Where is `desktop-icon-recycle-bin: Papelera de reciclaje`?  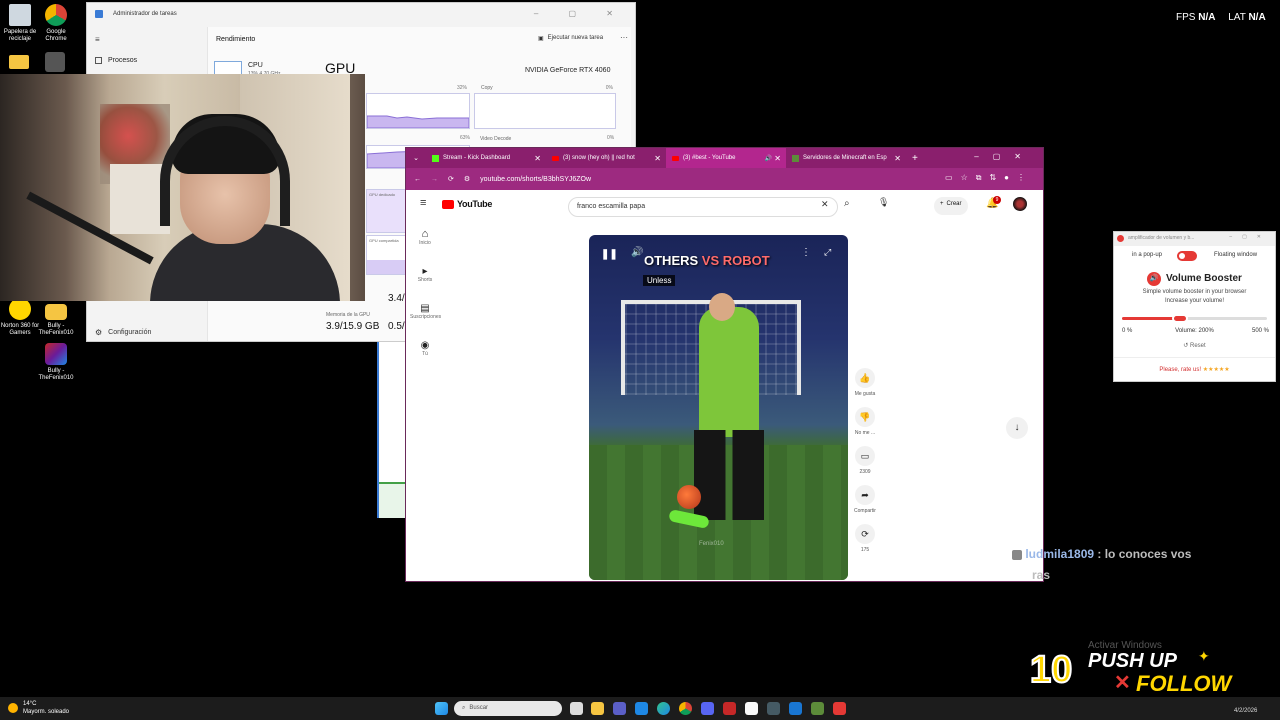 desktop-icon-recycle-bin: Papelera de reciclaje is located at coordinates (20, 23).